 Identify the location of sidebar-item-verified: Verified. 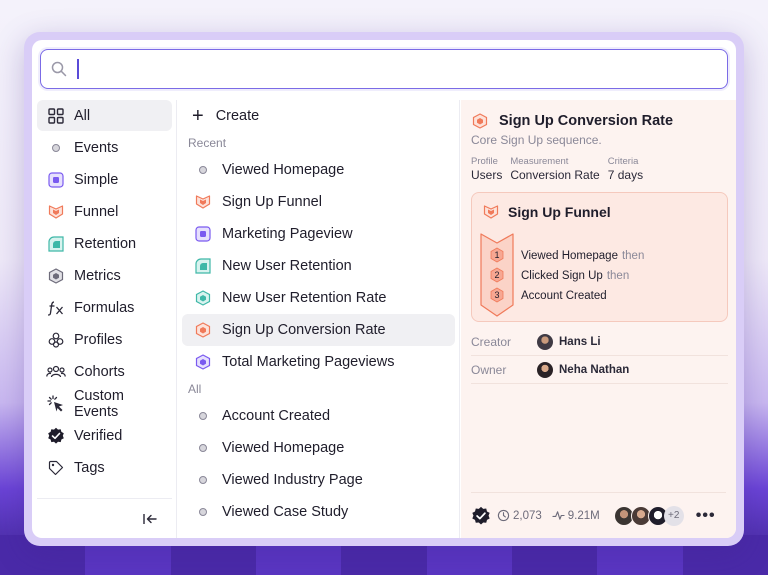
(104, 435).